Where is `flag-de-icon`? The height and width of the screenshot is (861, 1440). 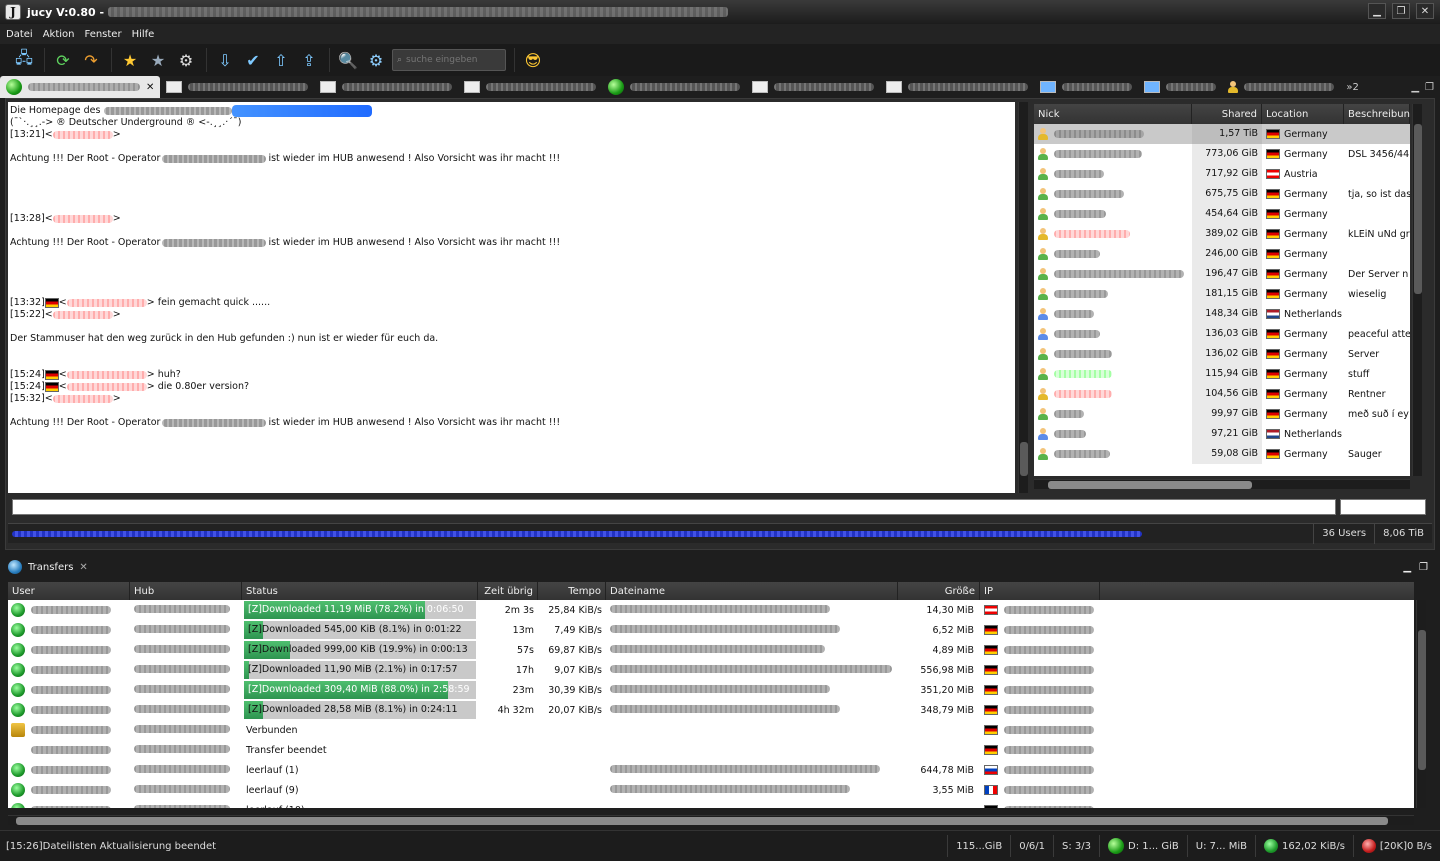 flag-de-icon is located at coordinates (991, 750).